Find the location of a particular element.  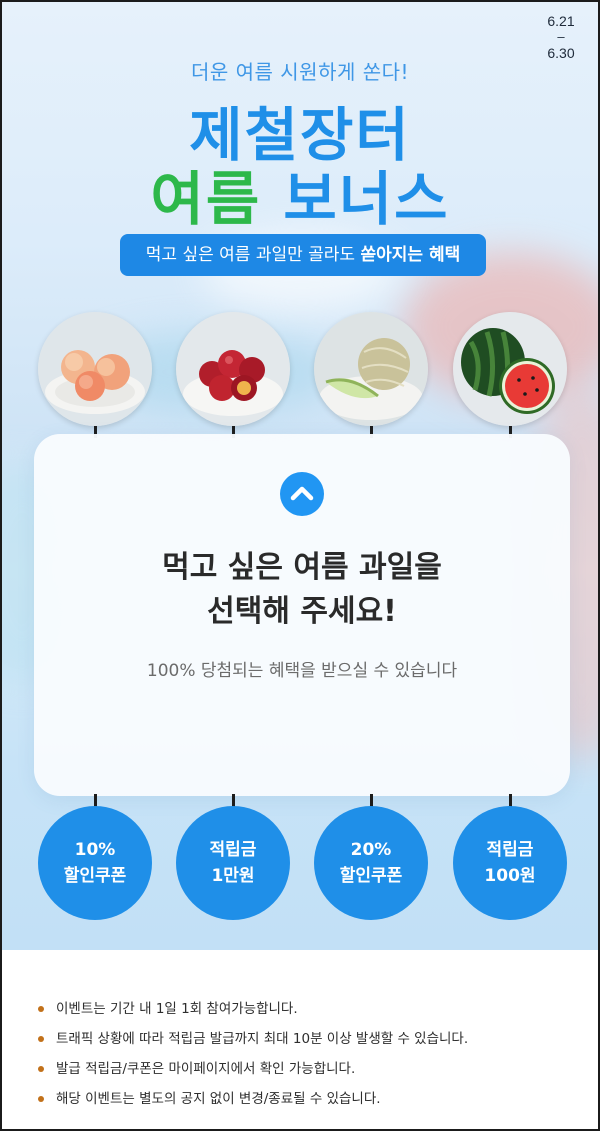

hero-title-line2: 여름 보너스 is located at coordinates (300, 194).